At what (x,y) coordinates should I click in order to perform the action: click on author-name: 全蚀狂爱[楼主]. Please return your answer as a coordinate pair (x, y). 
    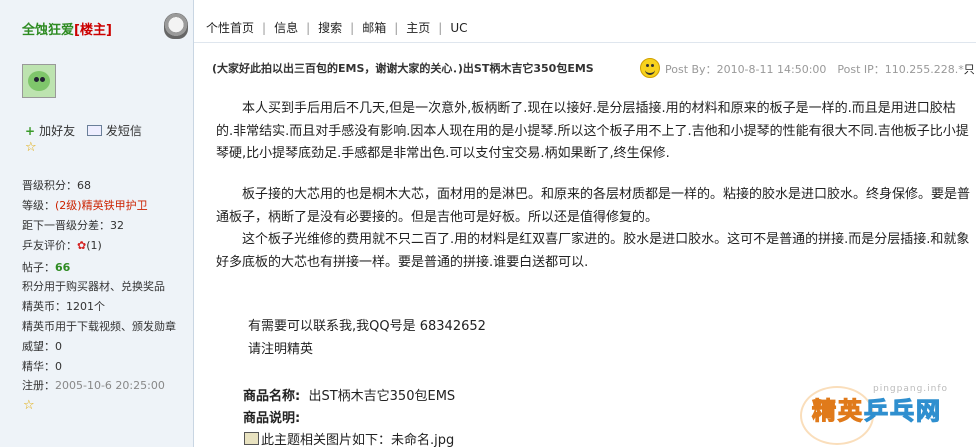
    Looking at the image, I should click on (67, 28).